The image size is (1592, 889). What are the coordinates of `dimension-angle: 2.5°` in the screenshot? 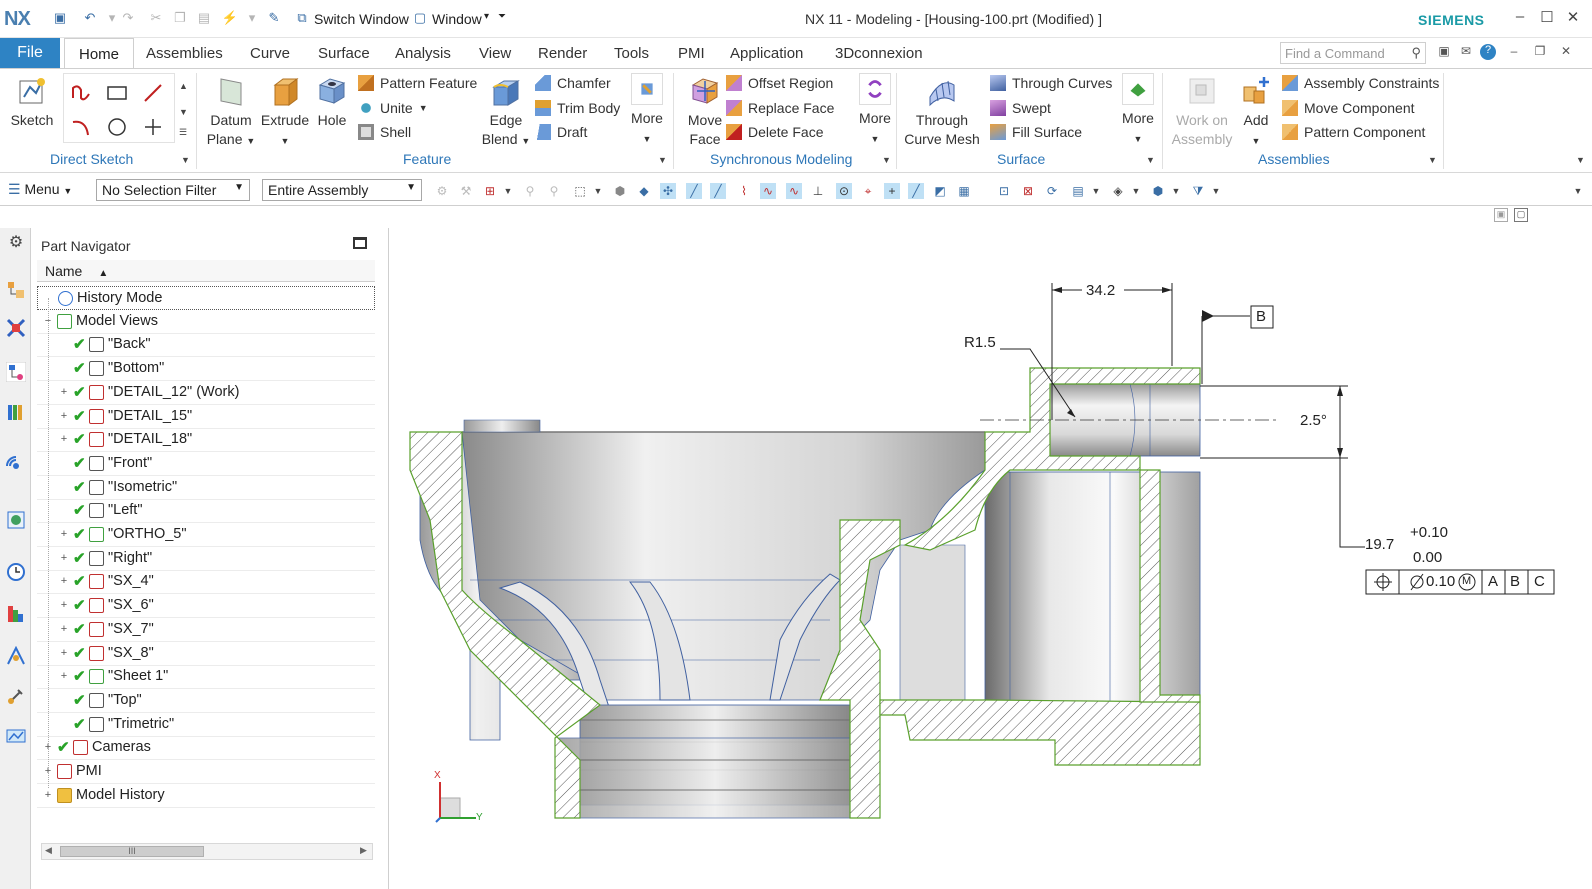 It's located at (1313, 420).